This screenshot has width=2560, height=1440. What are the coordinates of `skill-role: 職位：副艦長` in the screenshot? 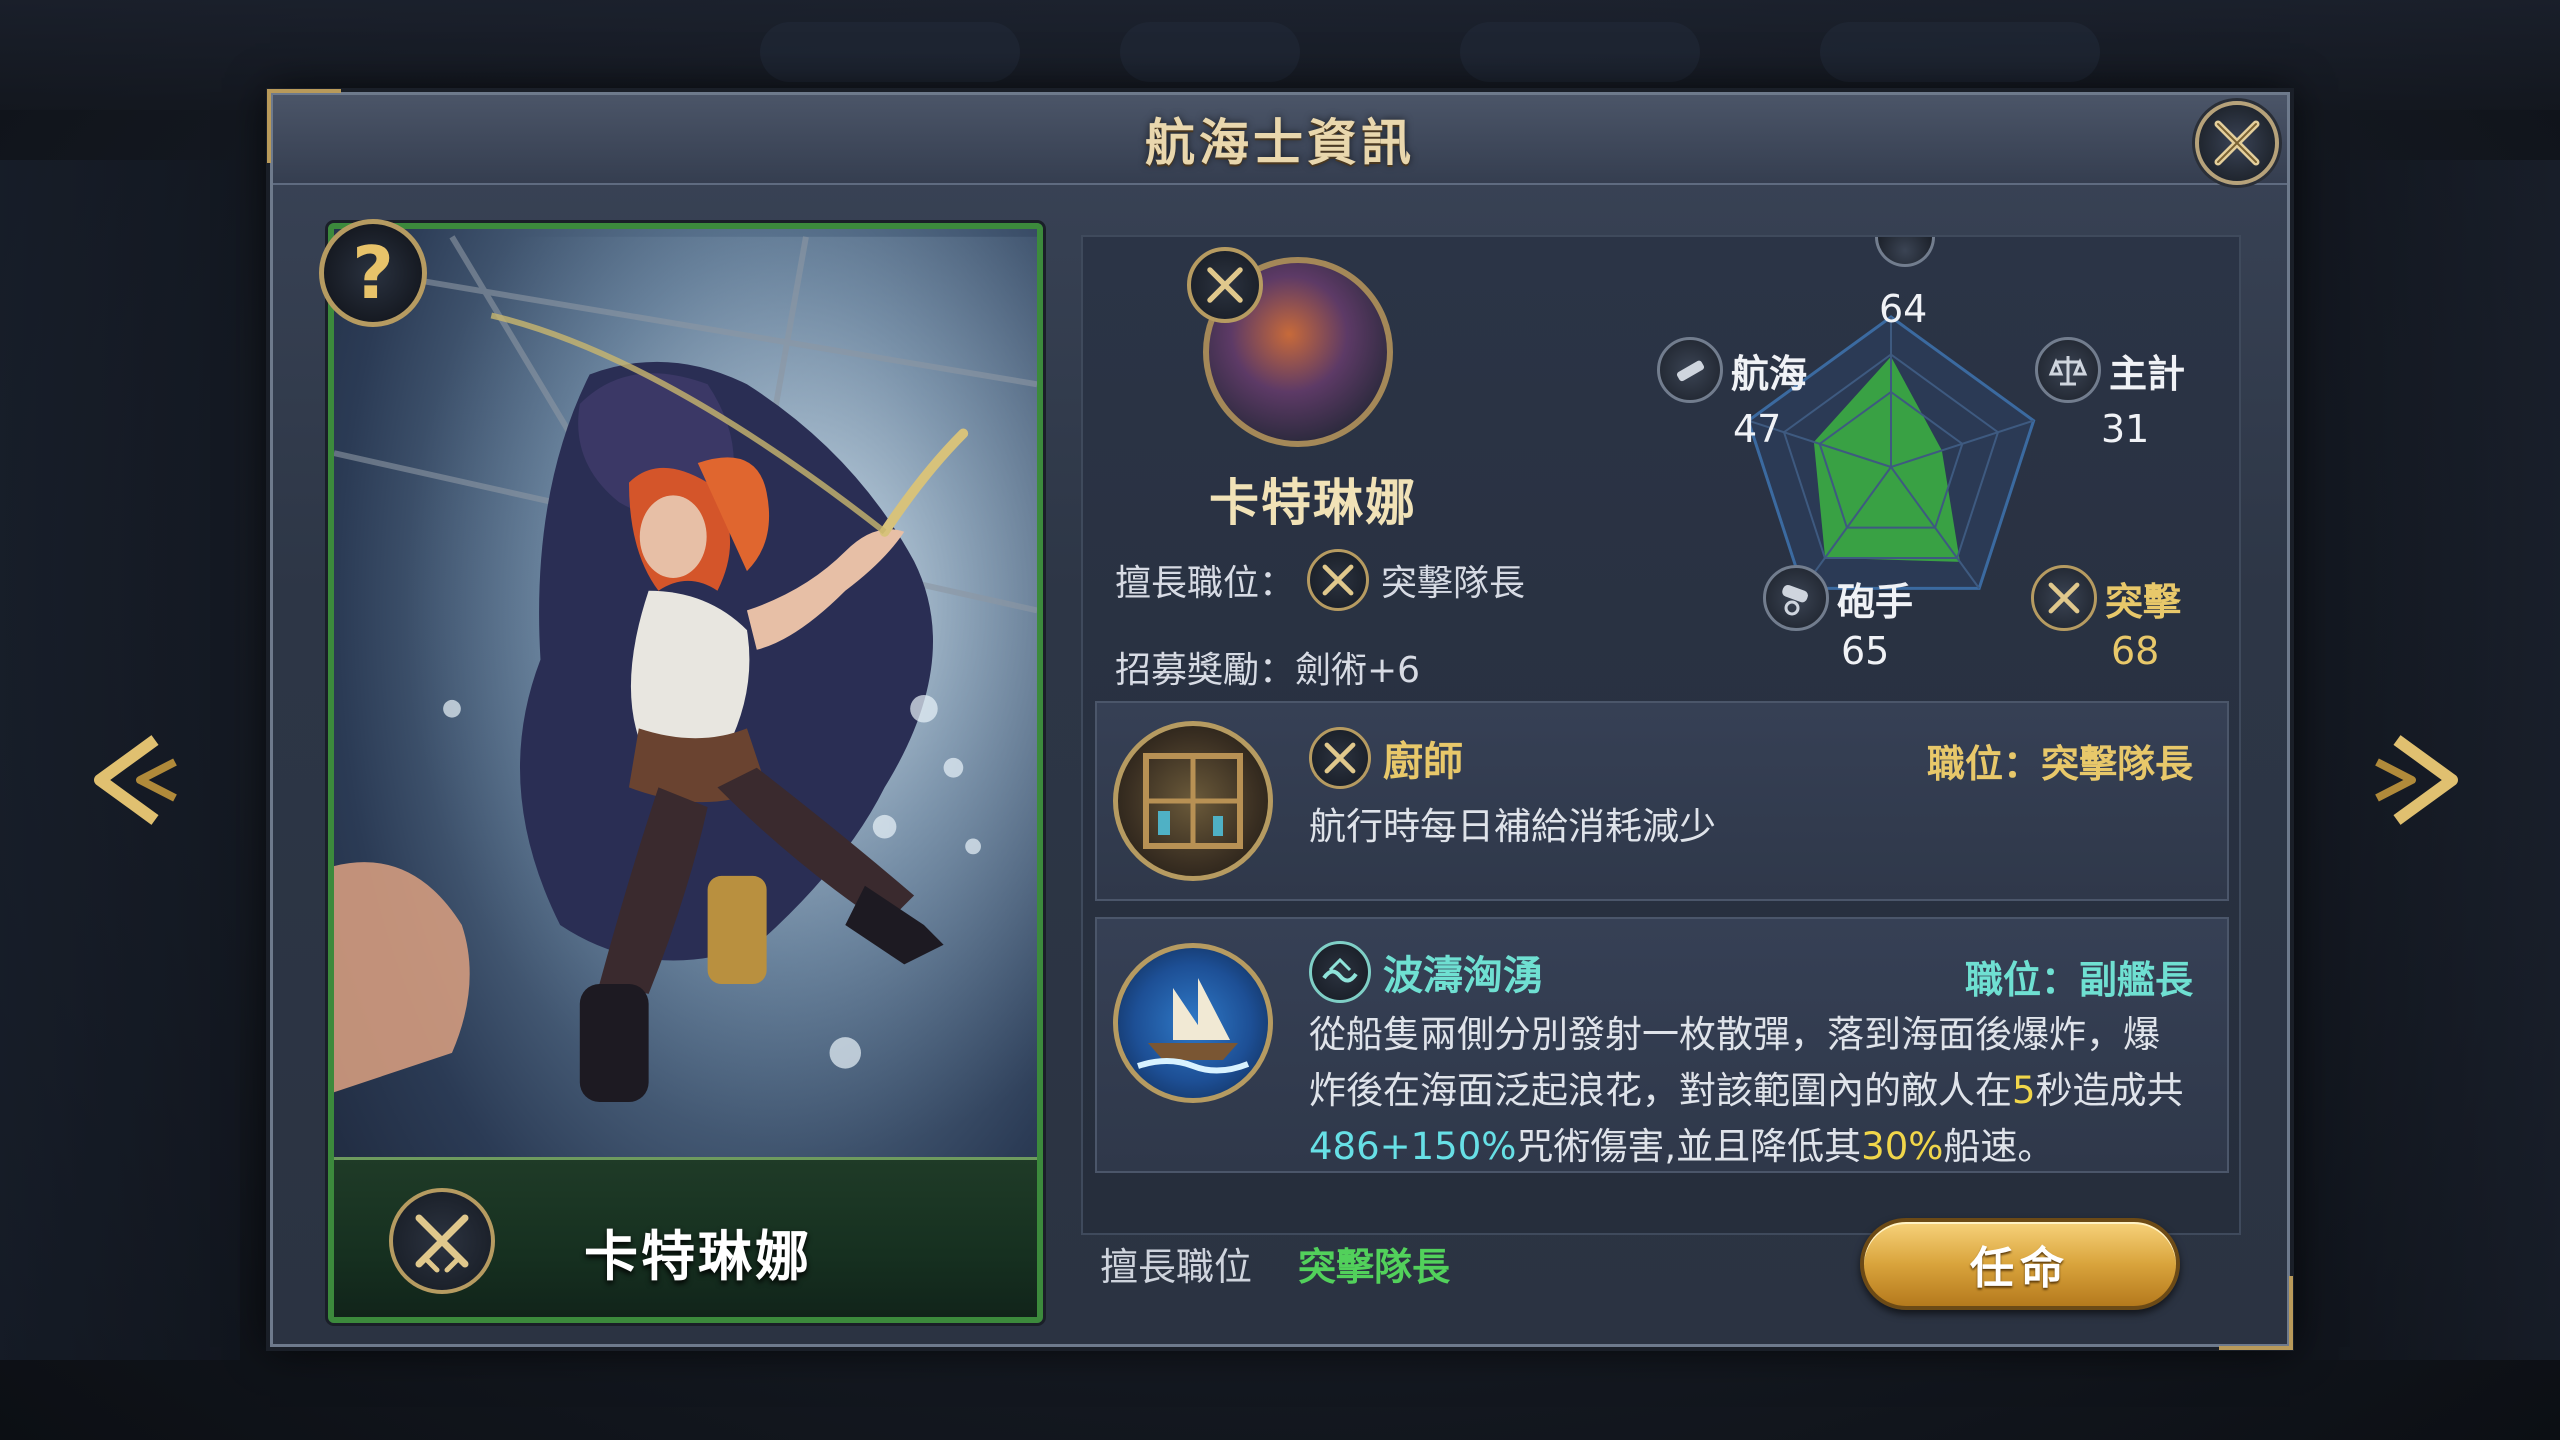 It's located at (2078, 980).